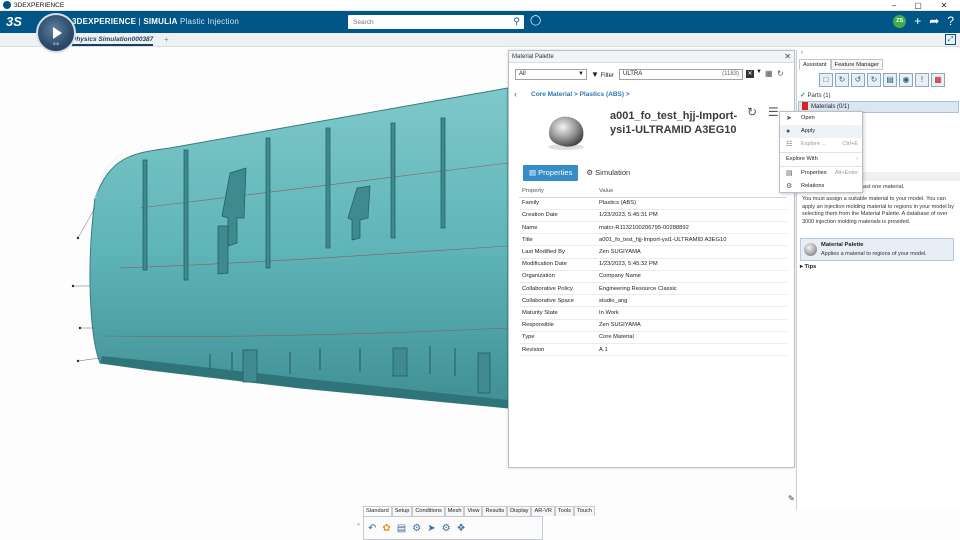 Image resolution: width=960 pixels, height=540 pixels. What do you see at coordinates (906, 80) in the screenshot?
I see `tool-icon: ◉` at bounding box center [906, 80].